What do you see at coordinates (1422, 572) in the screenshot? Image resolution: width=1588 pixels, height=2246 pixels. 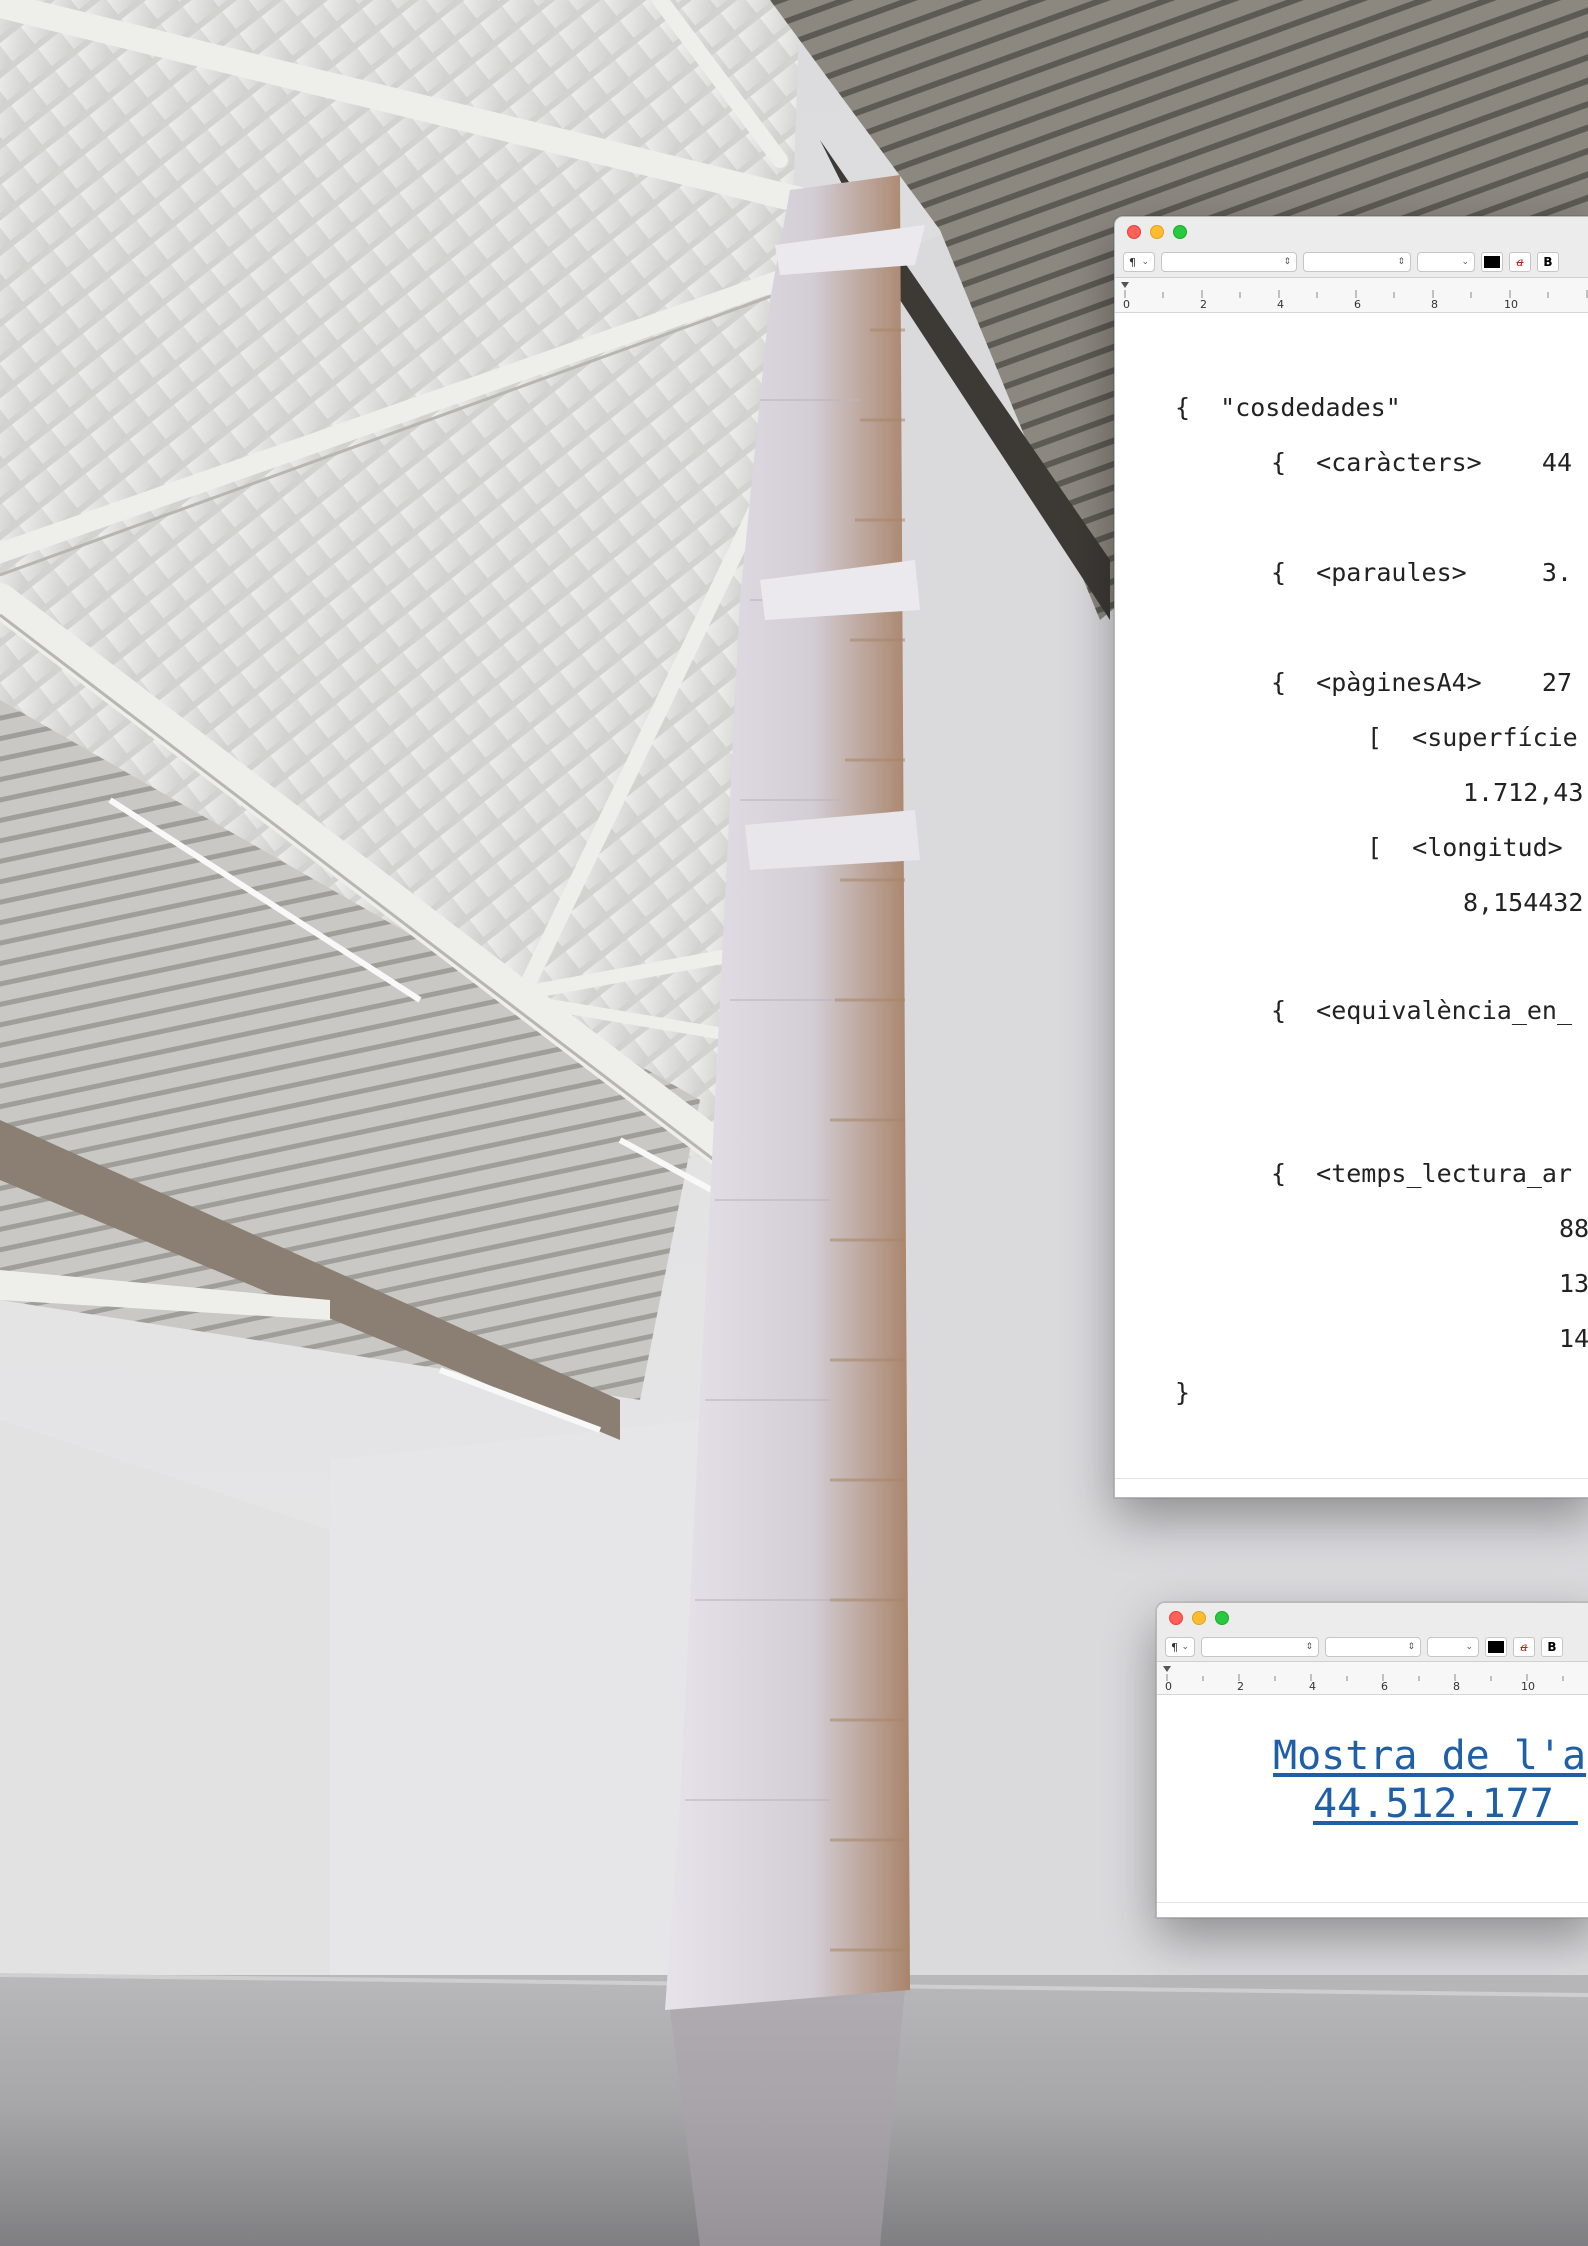 I see `doc-line: { <paraules> 3.` at bounding box center [1422, 572].